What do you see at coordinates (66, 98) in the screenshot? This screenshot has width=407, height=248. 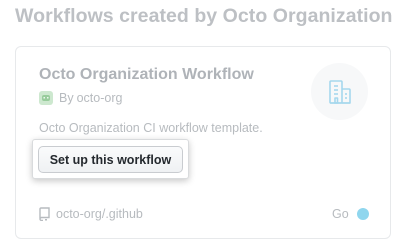 I see `creator-prefix: By` at bounding box center [66, 98].